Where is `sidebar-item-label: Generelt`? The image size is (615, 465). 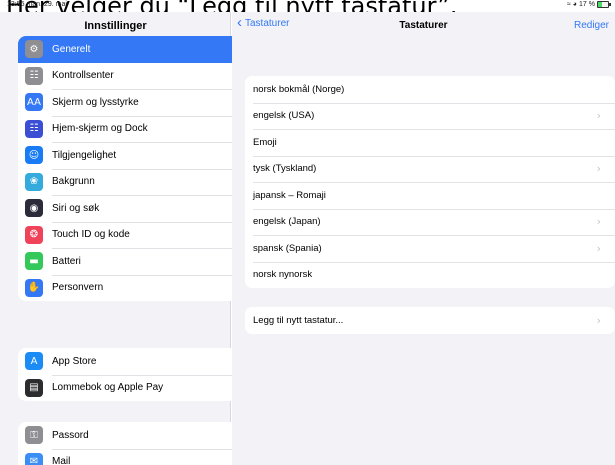
sidebar-item-label: Generelt is located at coordinates (71, 49).